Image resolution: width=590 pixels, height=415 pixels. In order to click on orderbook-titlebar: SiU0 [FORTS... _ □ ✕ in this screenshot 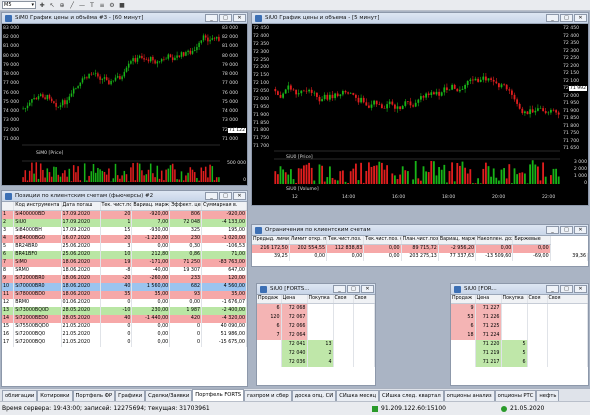, I will do `click(316, 289)`.